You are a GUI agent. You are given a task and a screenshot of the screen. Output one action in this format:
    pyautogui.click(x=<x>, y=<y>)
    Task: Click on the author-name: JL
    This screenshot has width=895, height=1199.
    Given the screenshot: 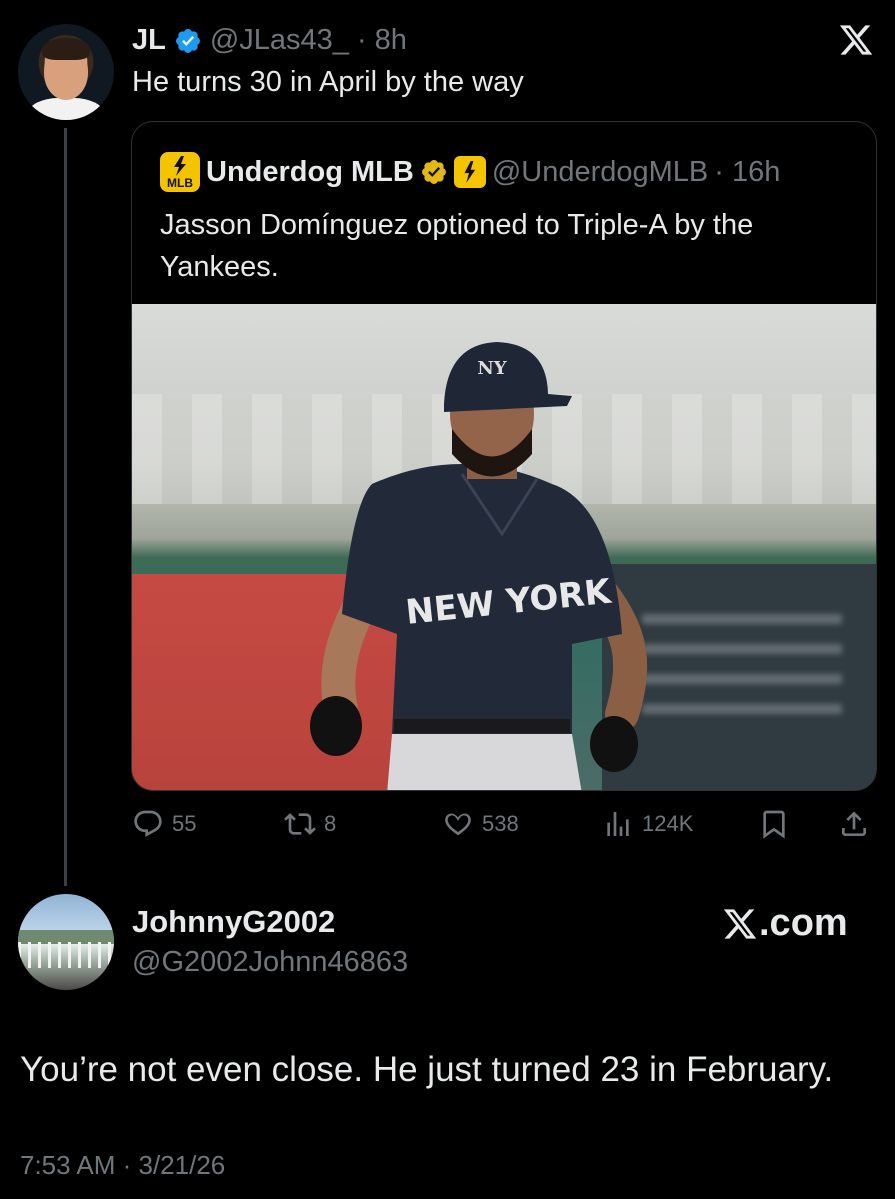 What is the action you would take?
    pyautogui.click(x=149, y=40)
    